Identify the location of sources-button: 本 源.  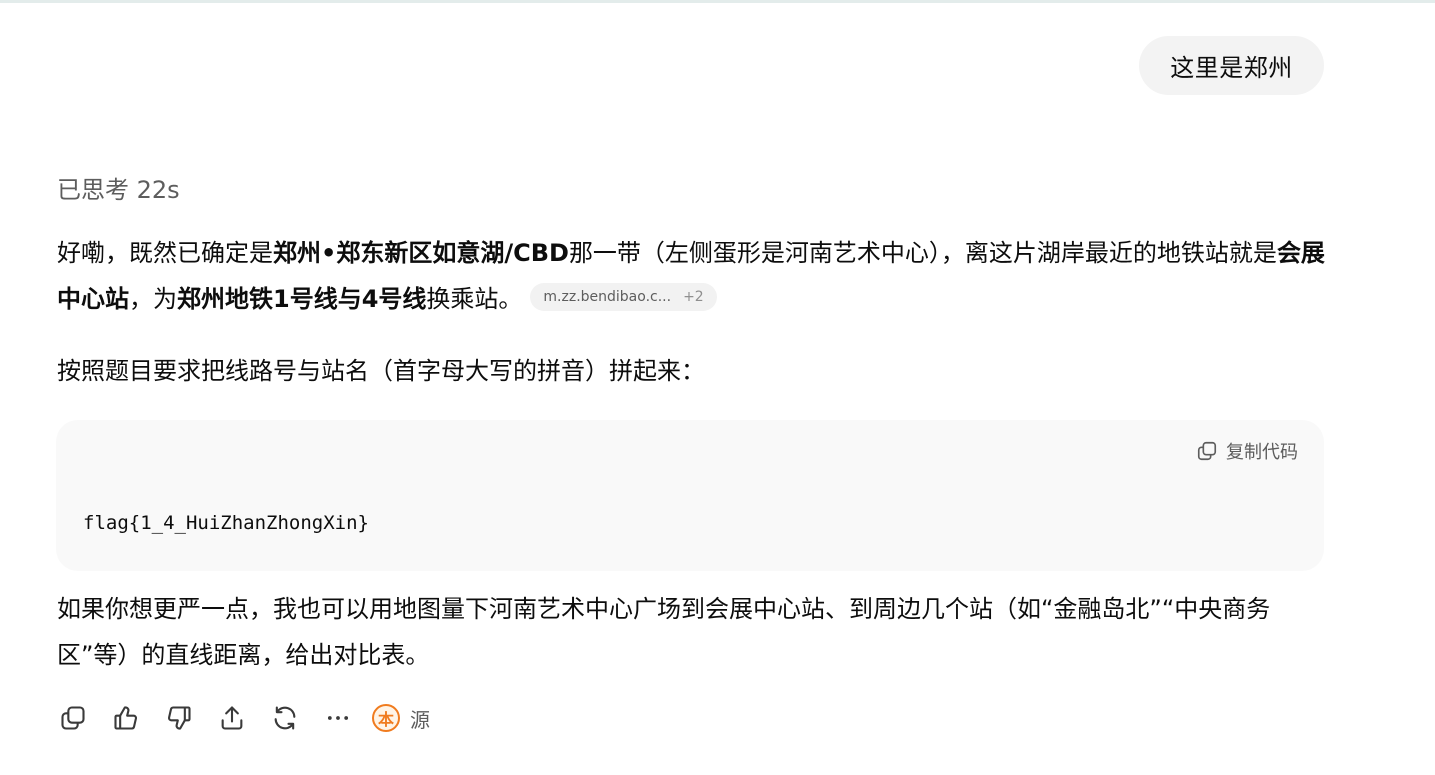
(401, 718).